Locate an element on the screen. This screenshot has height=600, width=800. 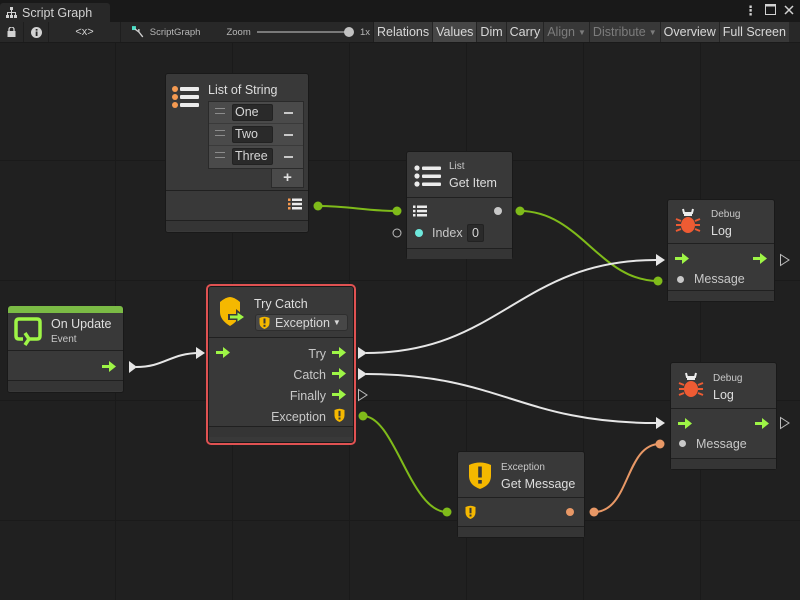
variables-label: <x> is located at coordinates (84, 32).